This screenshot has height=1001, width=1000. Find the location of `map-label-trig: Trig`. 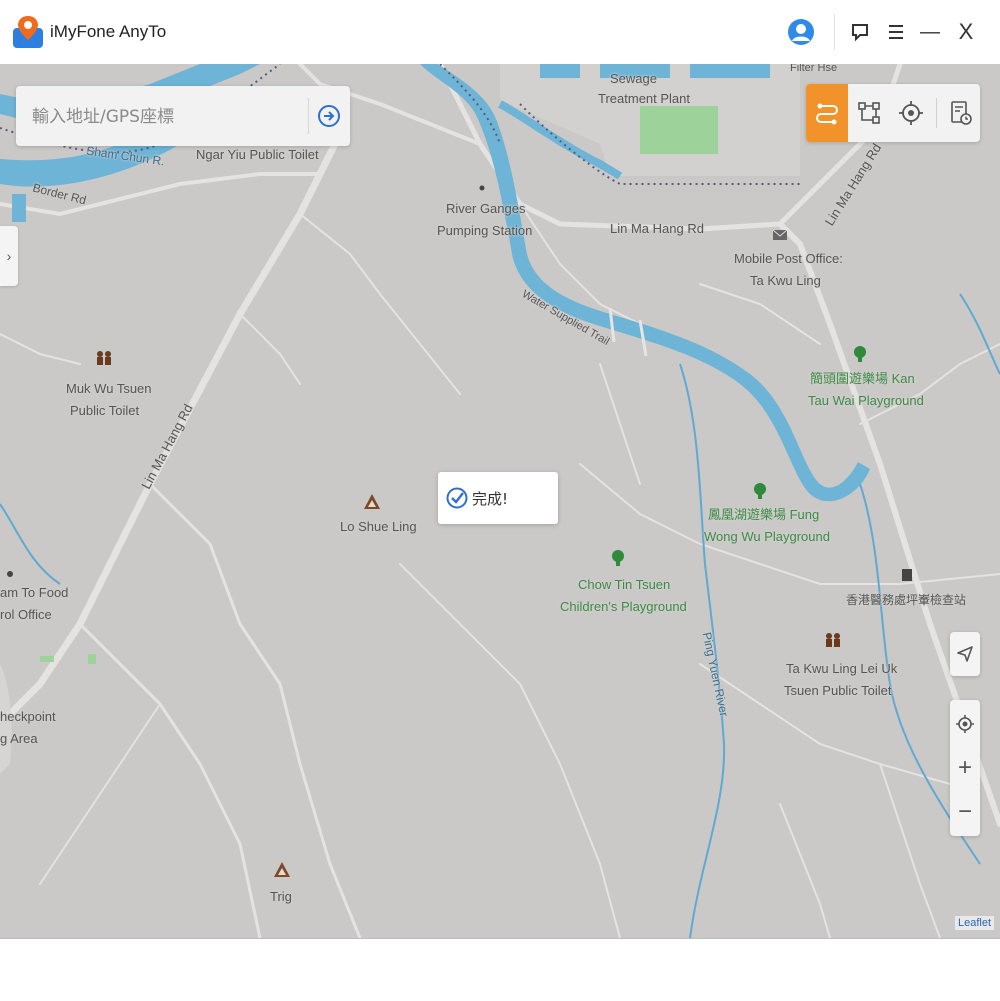

map-label-trig: Trig is located at coordinates (281, 896).